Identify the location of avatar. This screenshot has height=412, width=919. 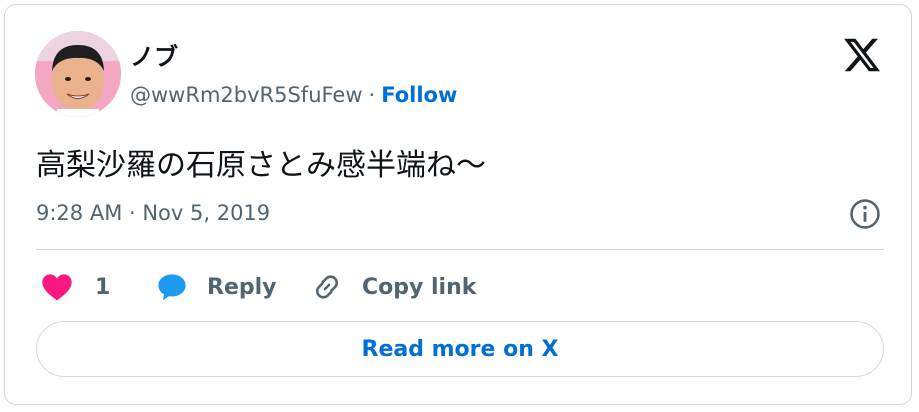
(78, 74).